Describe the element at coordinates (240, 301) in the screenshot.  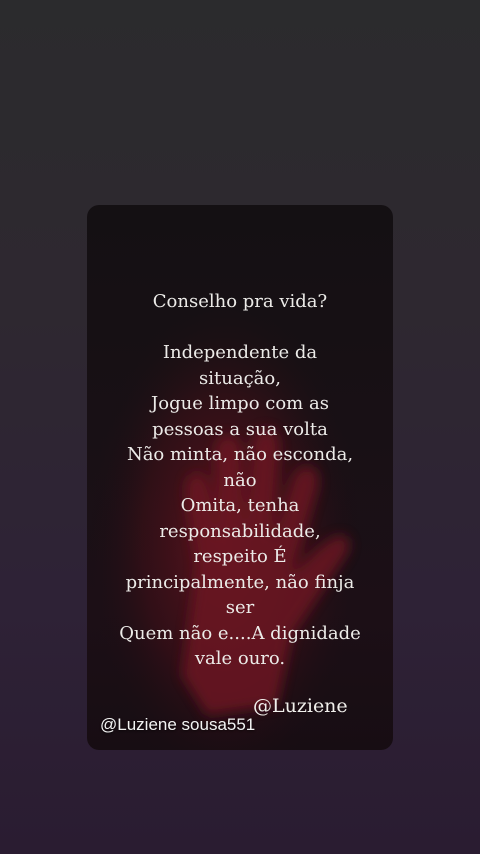
I see `quote-title: Conselho pra vida?` at that location.